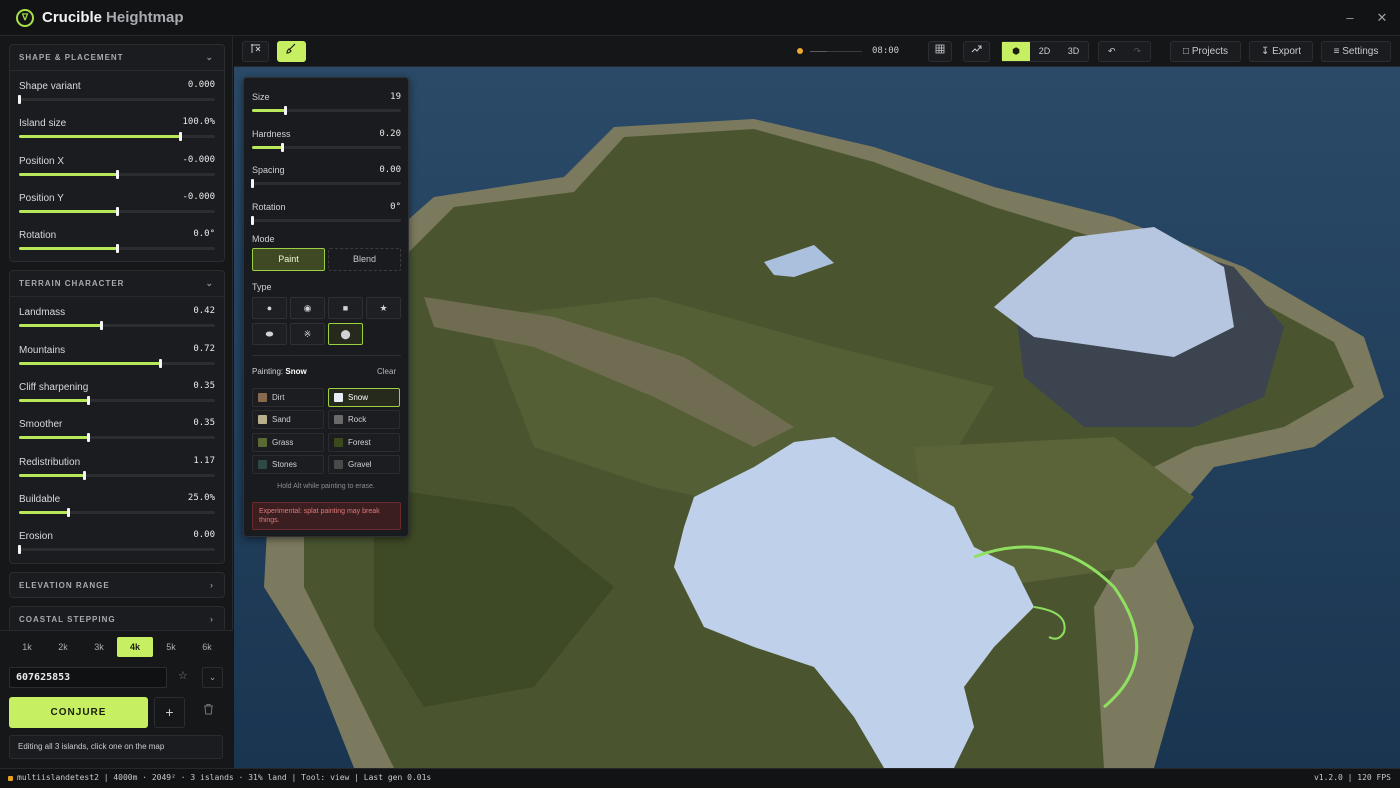 This screenshot has width=1400, height=788. I want to click on close-button: ✕, so click(1382, 18).